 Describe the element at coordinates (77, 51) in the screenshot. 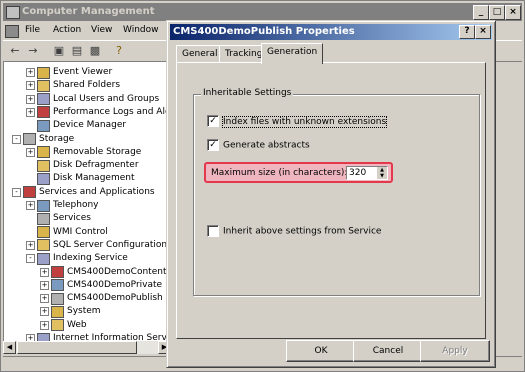

I see `show-hide-tree-icon: ▤` at that location.